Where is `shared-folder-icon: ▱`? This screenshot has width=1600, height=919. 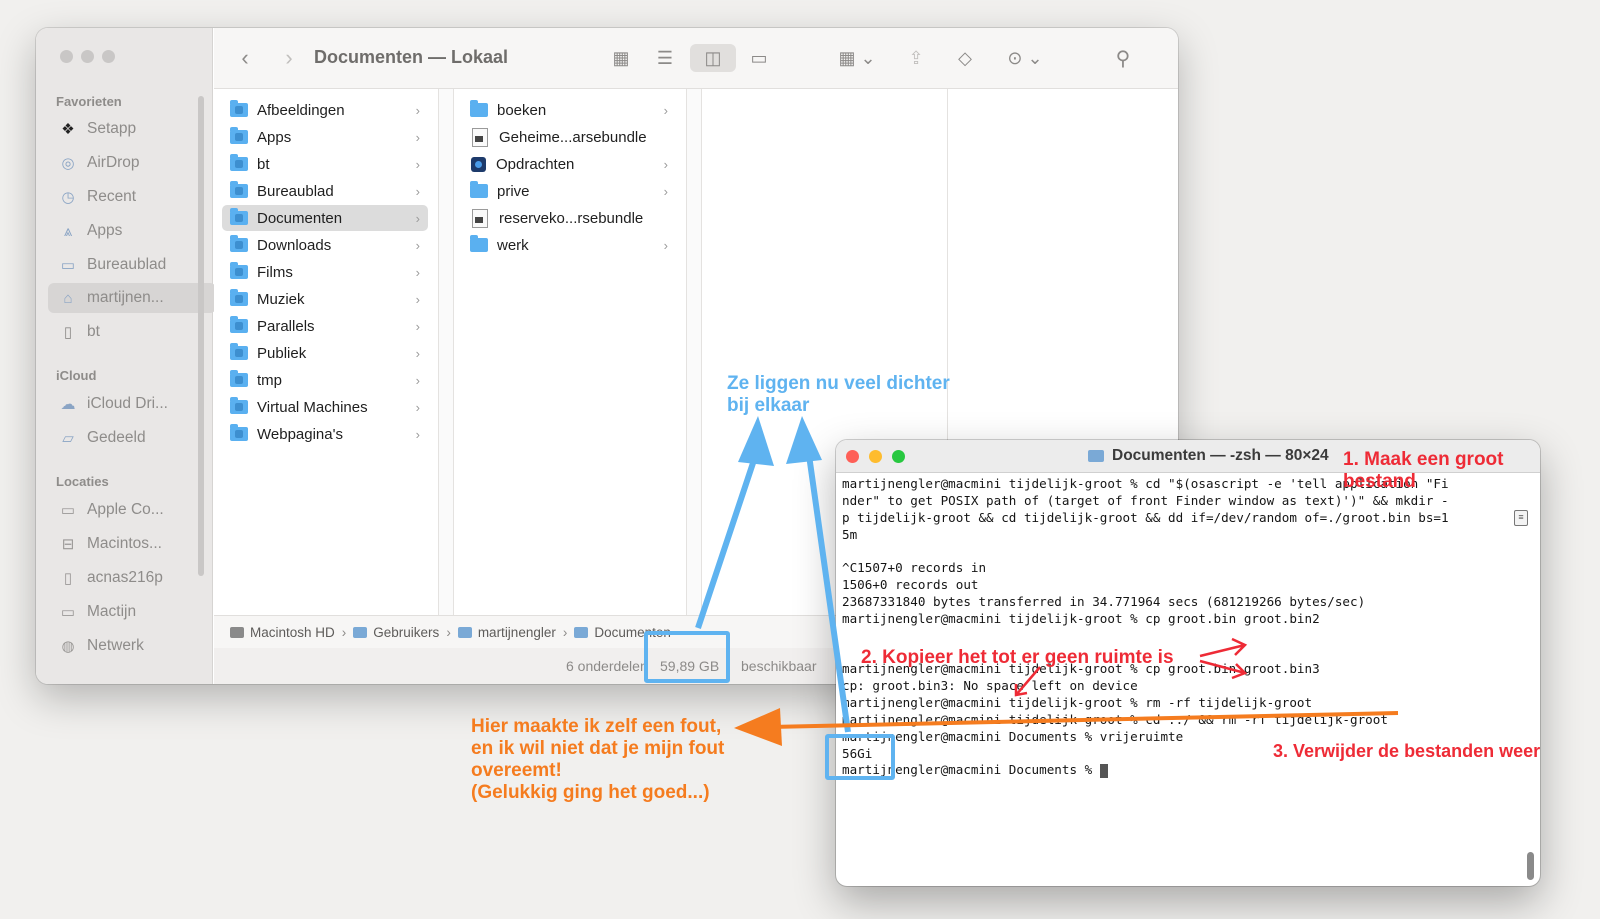
shared-folder-icon: ▱ is located at coordinates (68, 438).